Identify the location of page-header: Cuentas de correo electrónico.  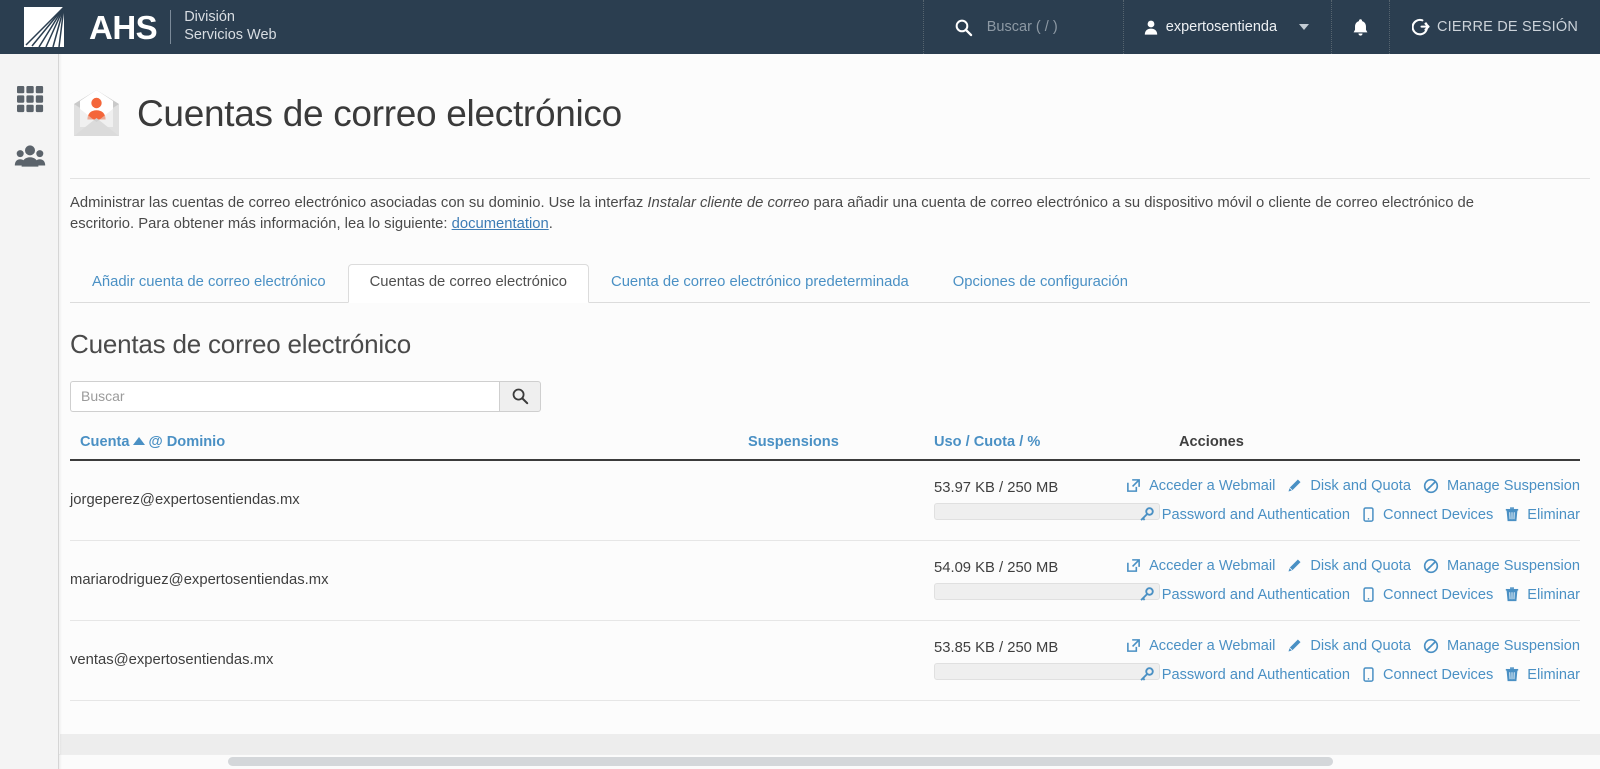
(830, 107).